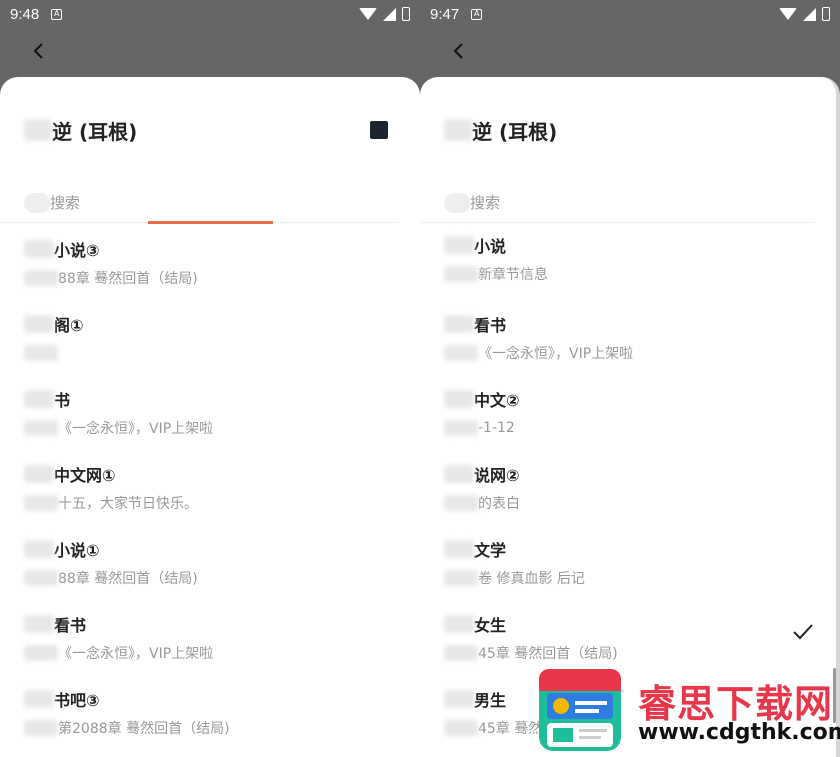 The width and height of the screenshot is (840, 757). Describe the element at coordinates (496, 428) in the screenshot. I see `latest-chapter: -1-12` at that location.